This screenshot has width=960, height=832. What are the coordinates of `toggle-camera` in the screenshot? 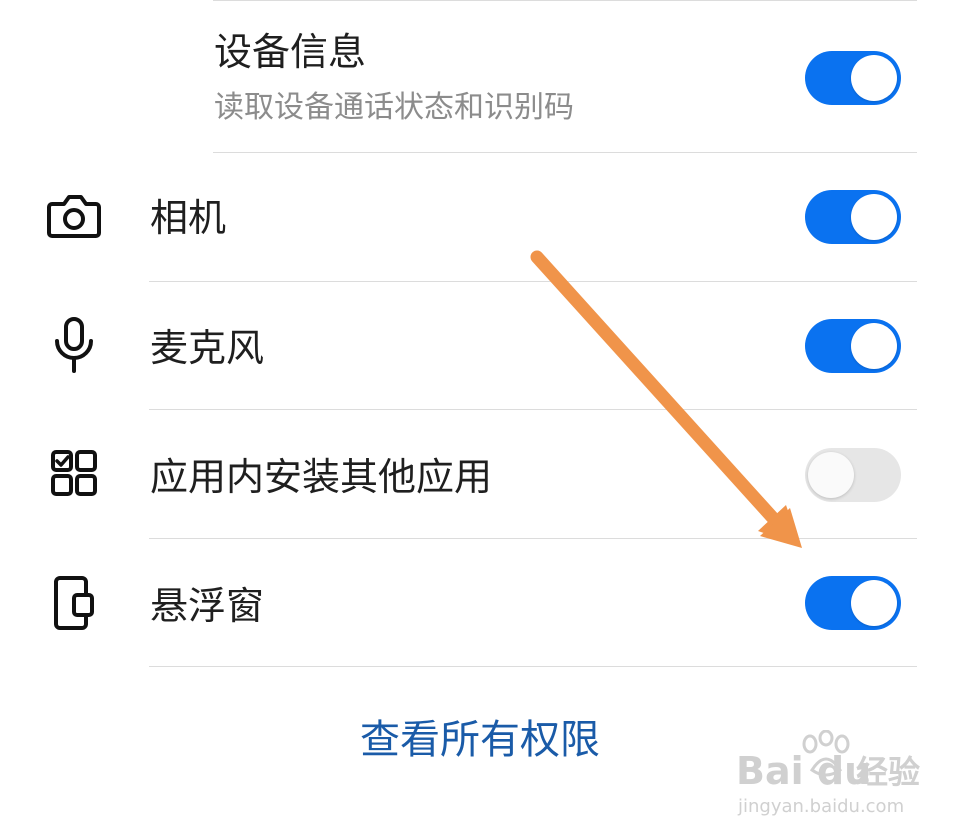 It's located at (853, 217).